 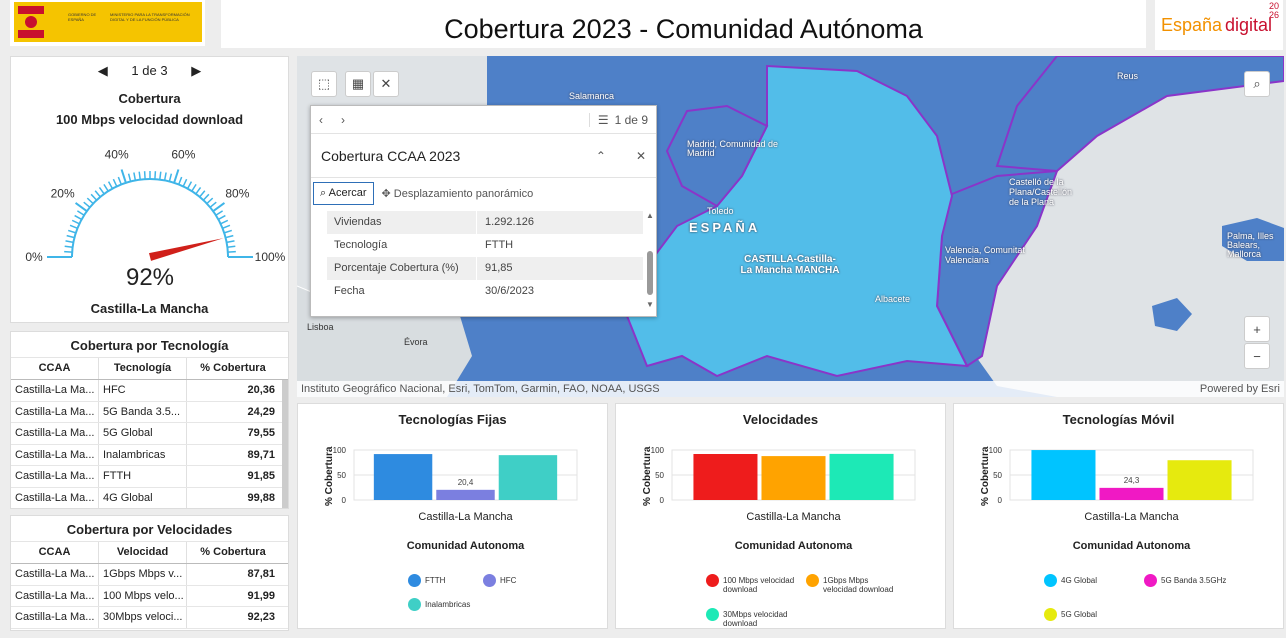 What do you see at coordinates (143, 454) in the screenshot?
I see `cell-value: Inalambricas` at bounding box center [143, 454].